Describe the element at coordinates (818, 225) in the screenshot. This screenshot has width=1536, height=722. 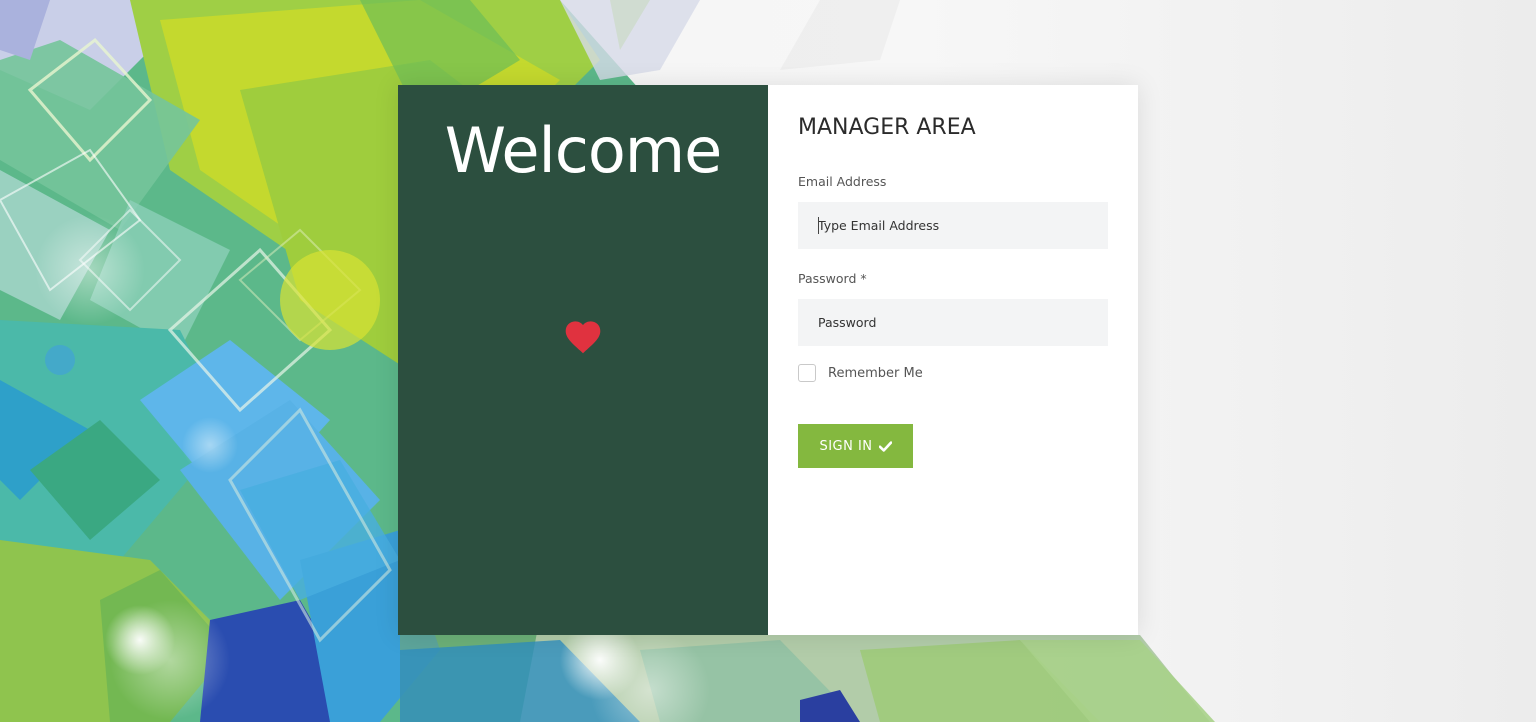
I see `text-cursor` at that location.